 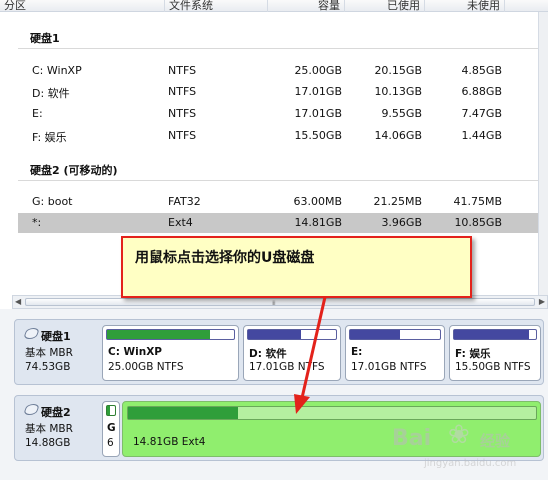 What do you see at coordinates (274, 303) in the screenshot?
I see `grip-icon: ⁞⁞⁞` at bounding box center [274, 303].